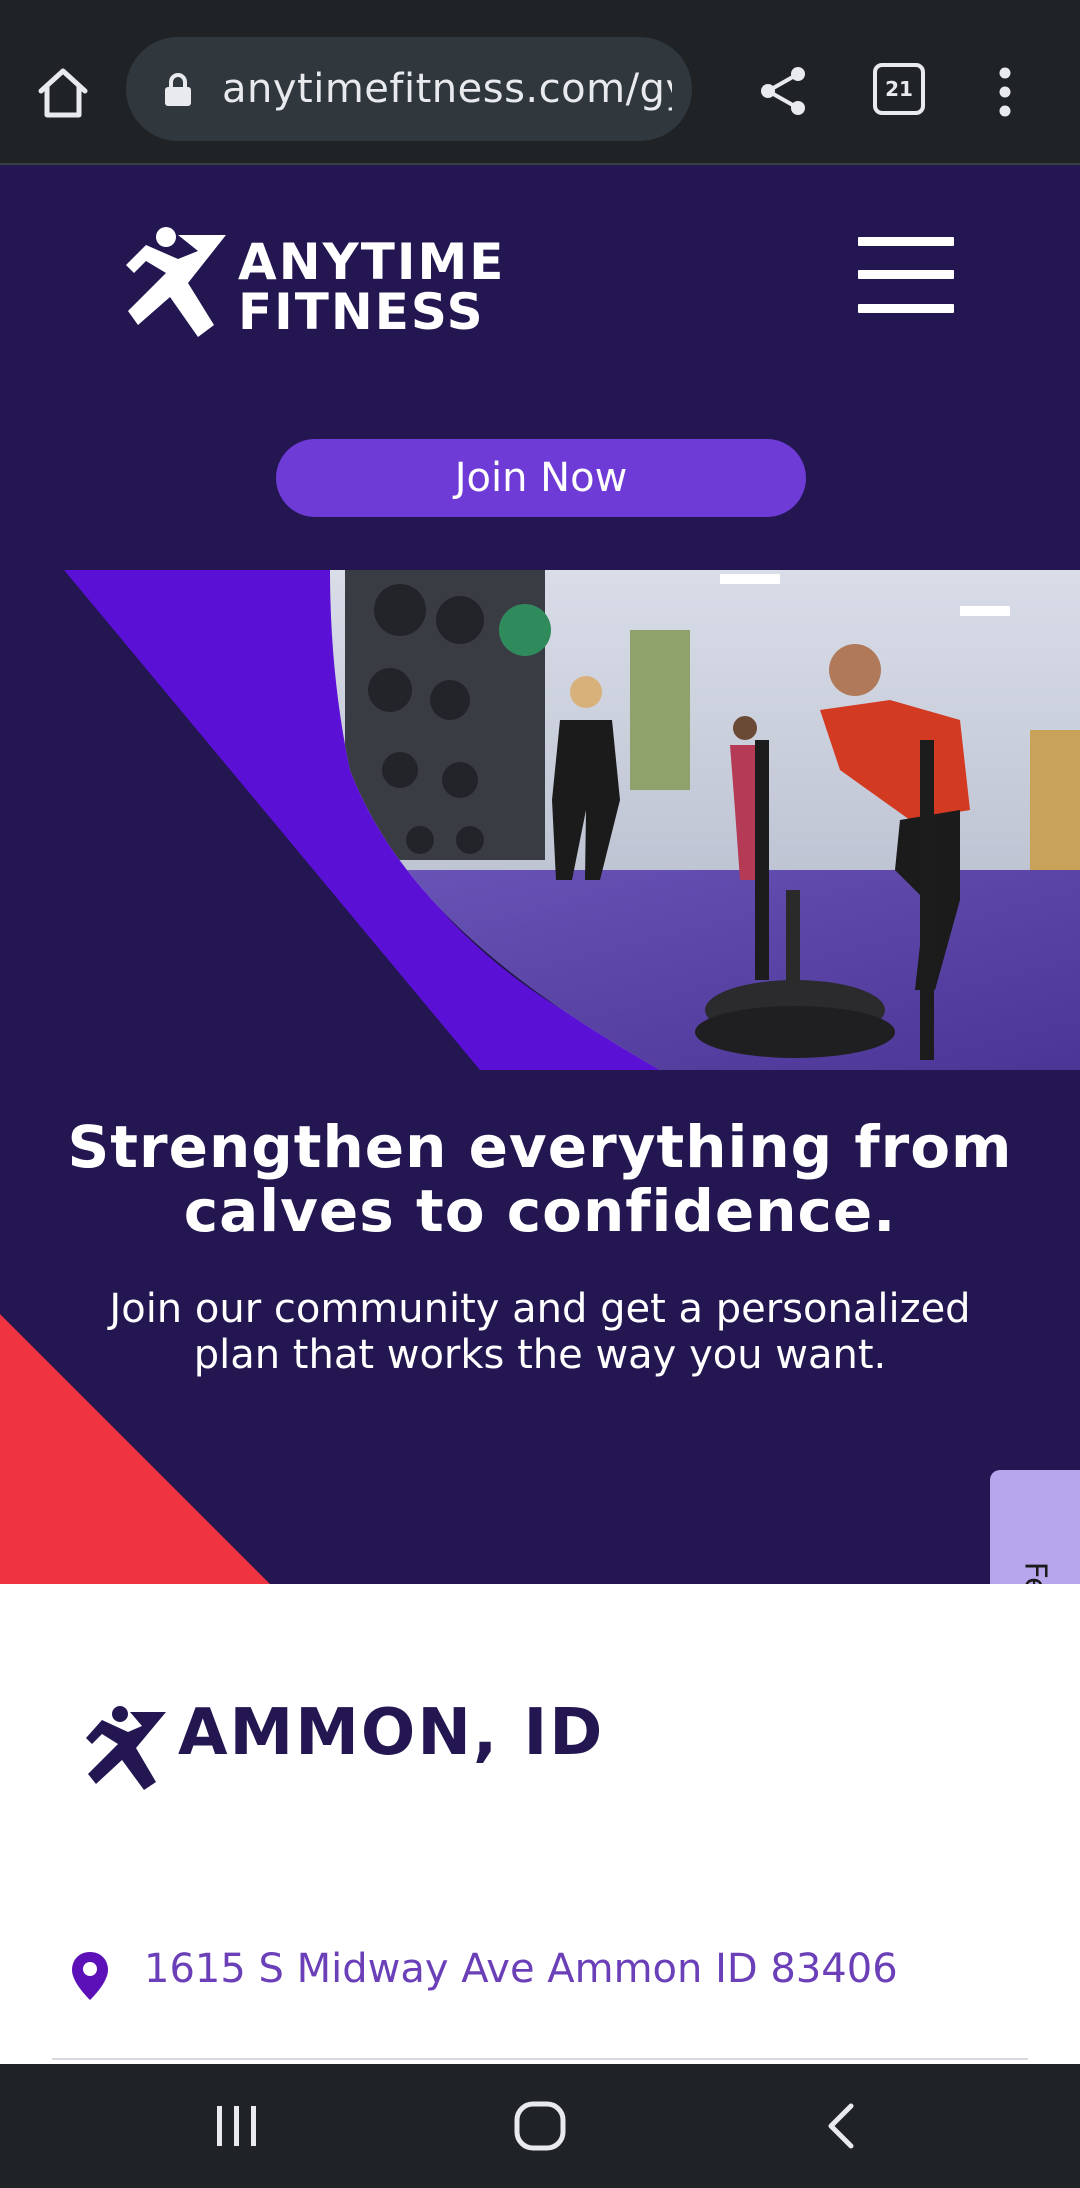  What do you see at coordinates (1035, 1527) in the screenshot?
I see `feedback-tab: Feedback` at bounding box center [1035, 1527].